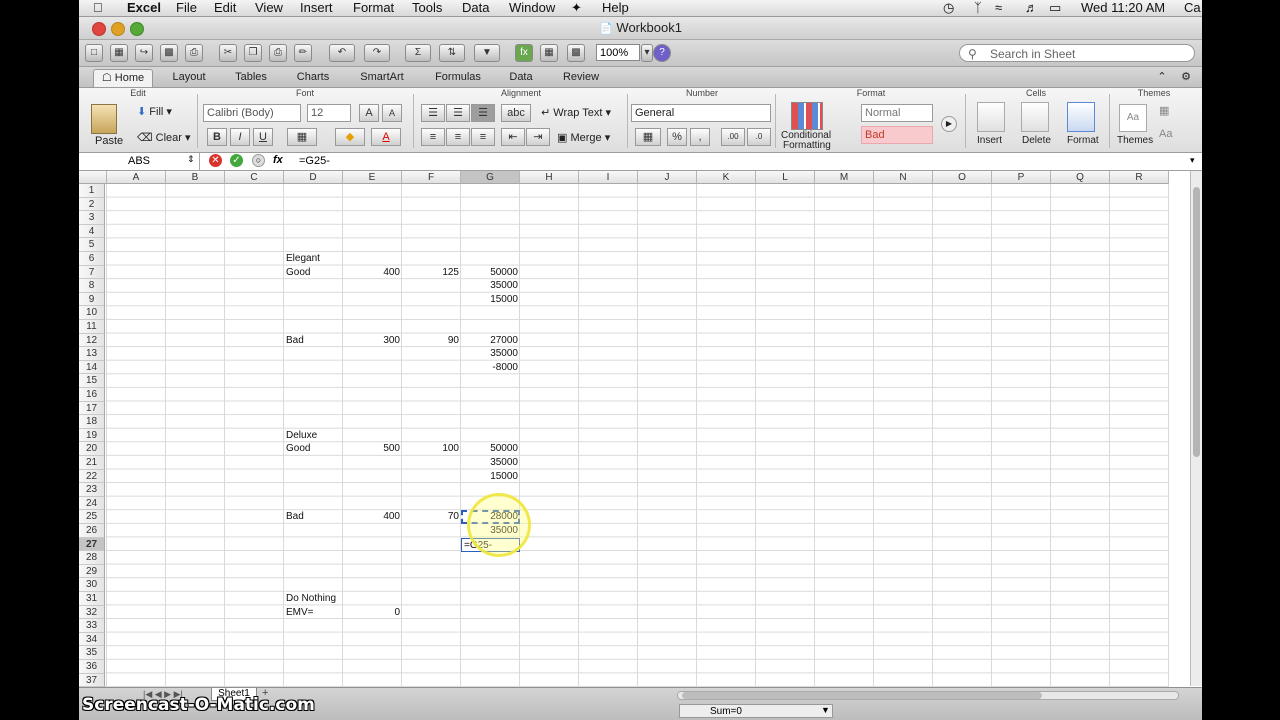 The width and height of the screenshot is (1280, 720). I want to click on style-normal: Normal, so click(897, 113).